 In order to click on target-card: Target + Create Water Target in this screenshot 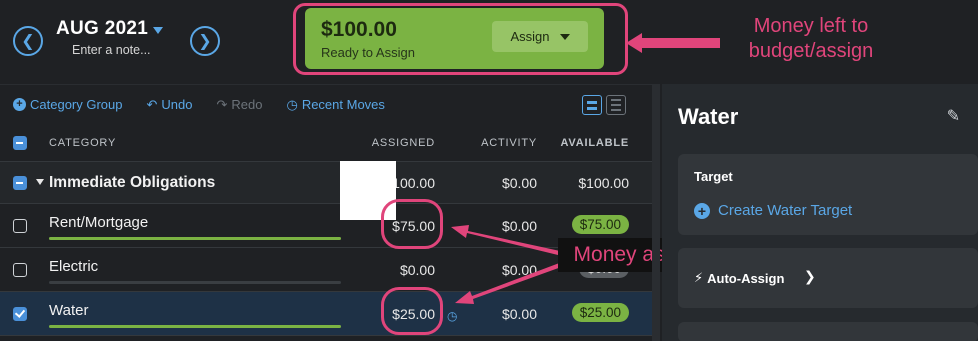, I will do `click(828, 194)`.